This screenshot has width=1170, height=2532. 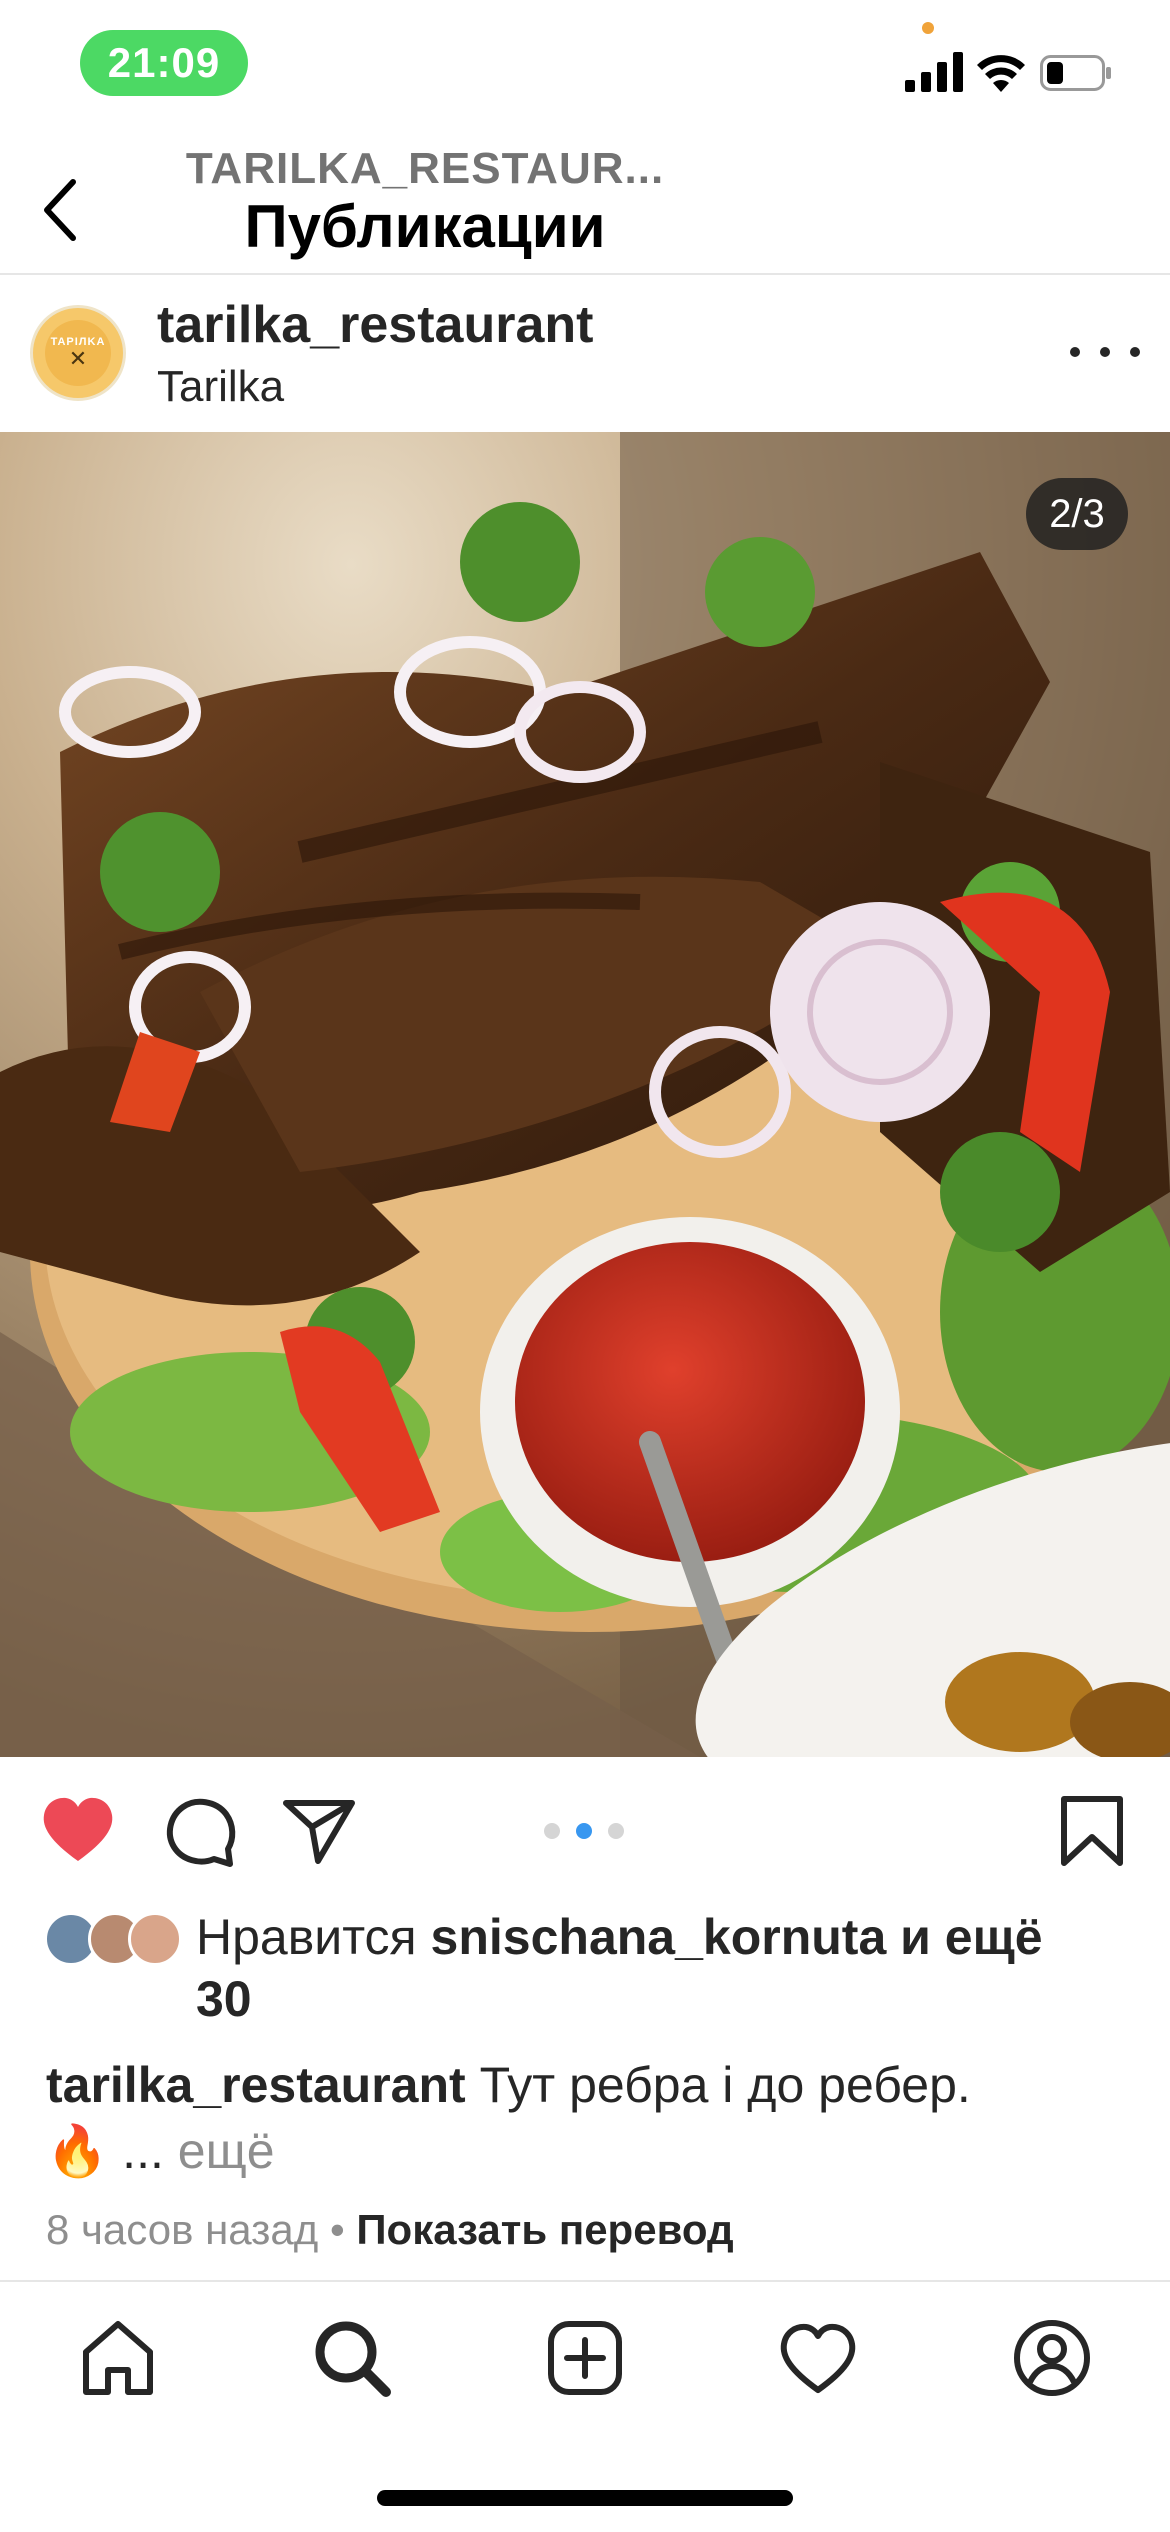 I want to click on profile-icon, so click(x=1052, y=2358).